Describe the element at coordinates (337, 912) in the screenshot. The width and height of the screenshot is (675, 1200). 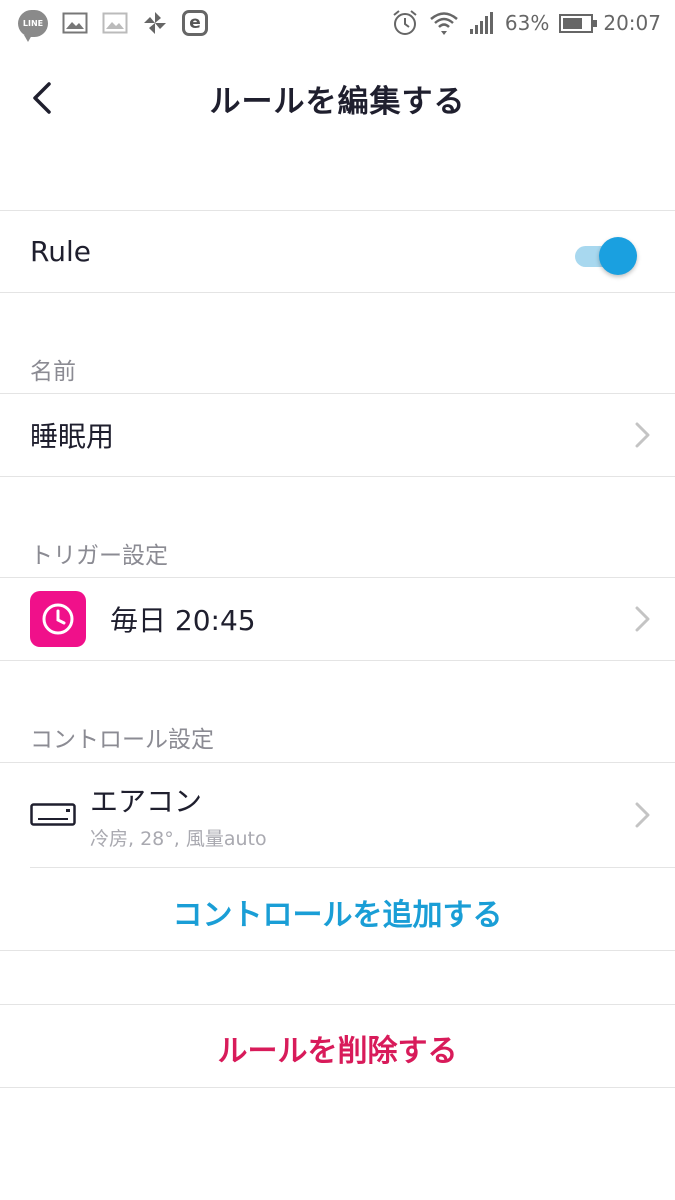
I see `add-control-button: コントロールを追加する` at that location.